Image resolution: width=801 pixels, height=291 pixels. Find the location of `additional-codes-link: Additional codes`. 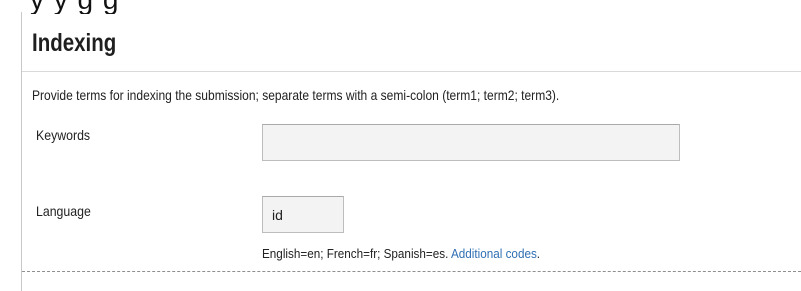

additional-codes-link: Additional codes is located at coordinates (494, 253).